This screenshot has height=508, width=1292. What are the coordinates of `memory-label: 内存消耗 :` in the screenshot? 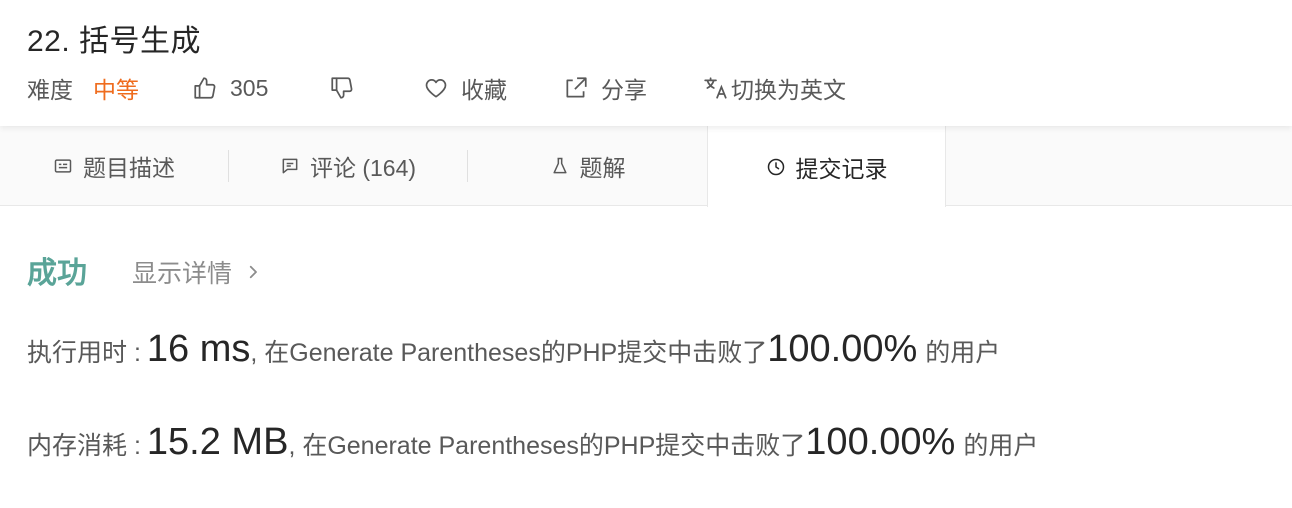 It's located at (84, 446).